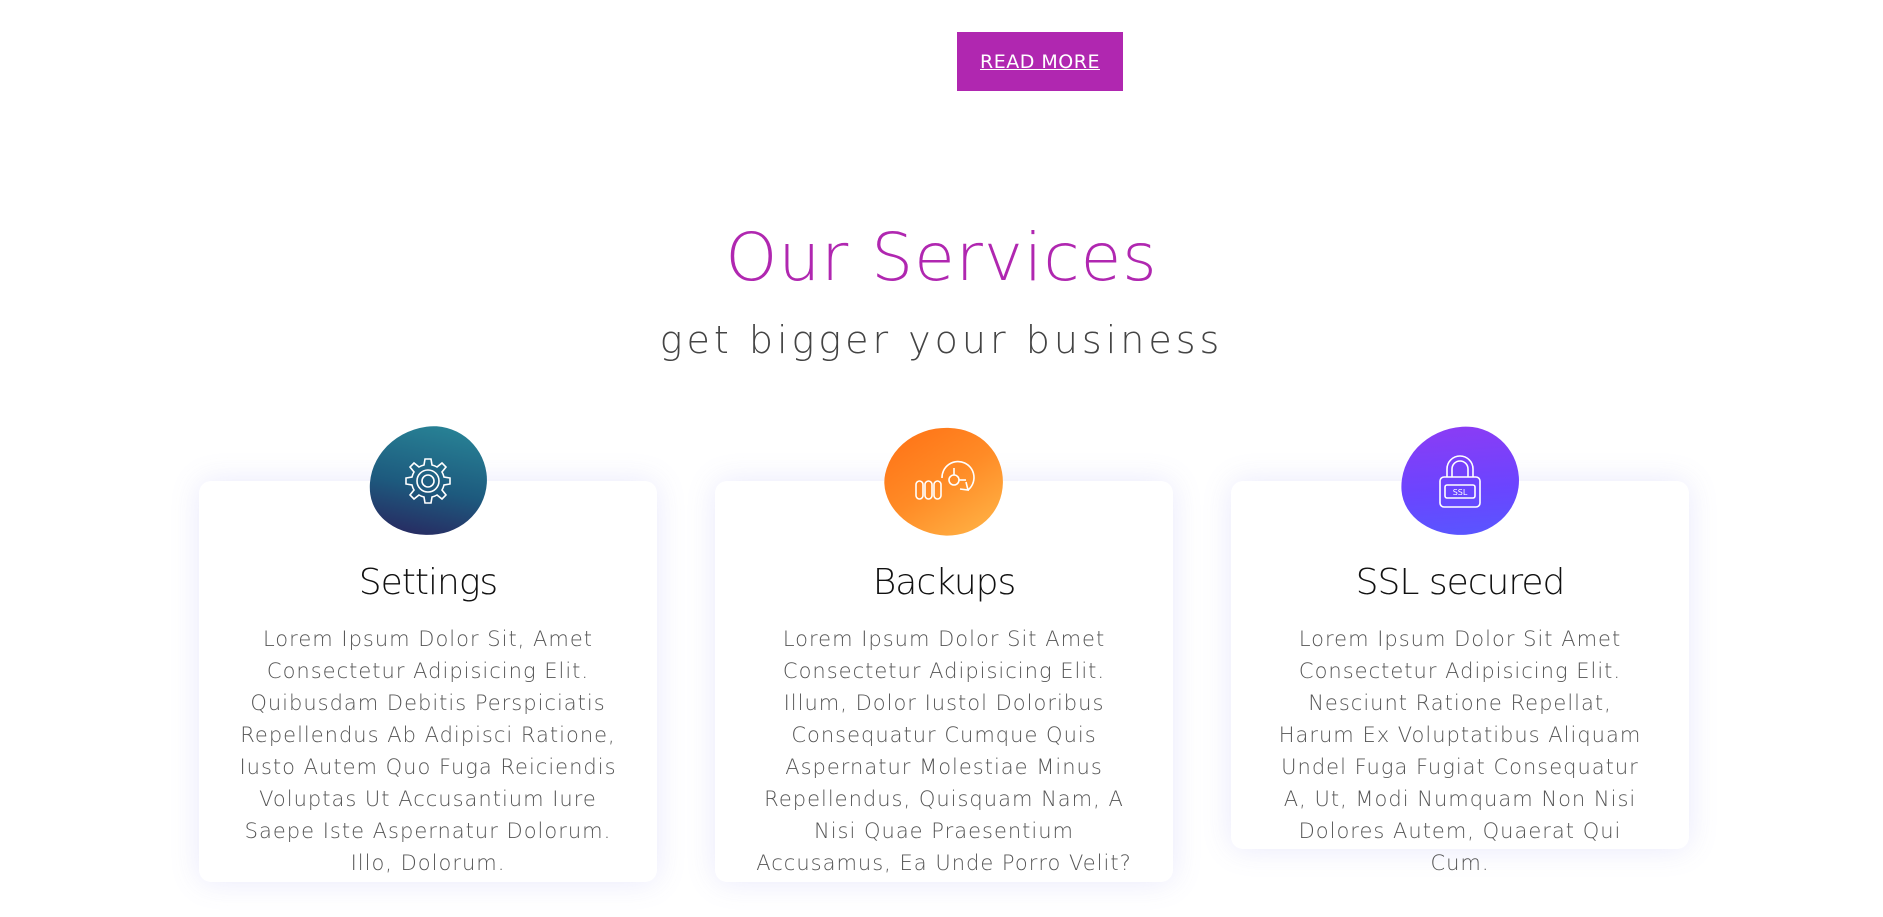 The image size is (1883, 917). I want to click on backups-blob, so click(944, 481).